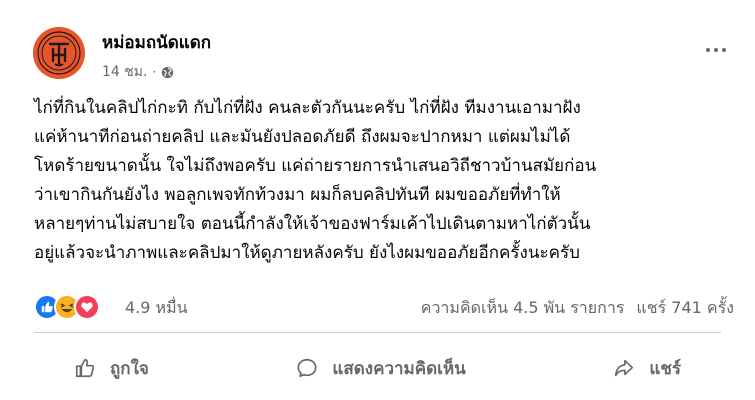 Image resolution: width=755 pixels, height=400 pixels. Describe the element at coordinates (167, 72) in the screenshot. I see `globe-icon` at that location.